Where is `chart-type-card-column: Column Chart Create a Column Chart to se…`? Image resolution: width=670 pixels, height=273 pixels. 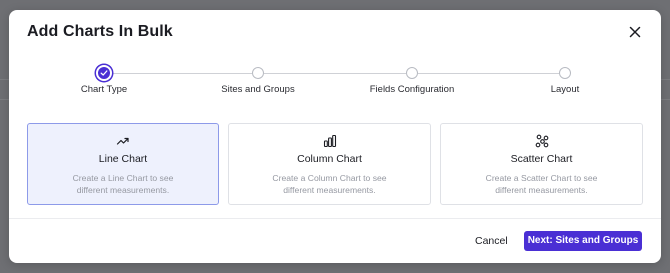 chart-type-card-column: Column Chart Create a Column Chart to se… is located at coordinates (329, 164).